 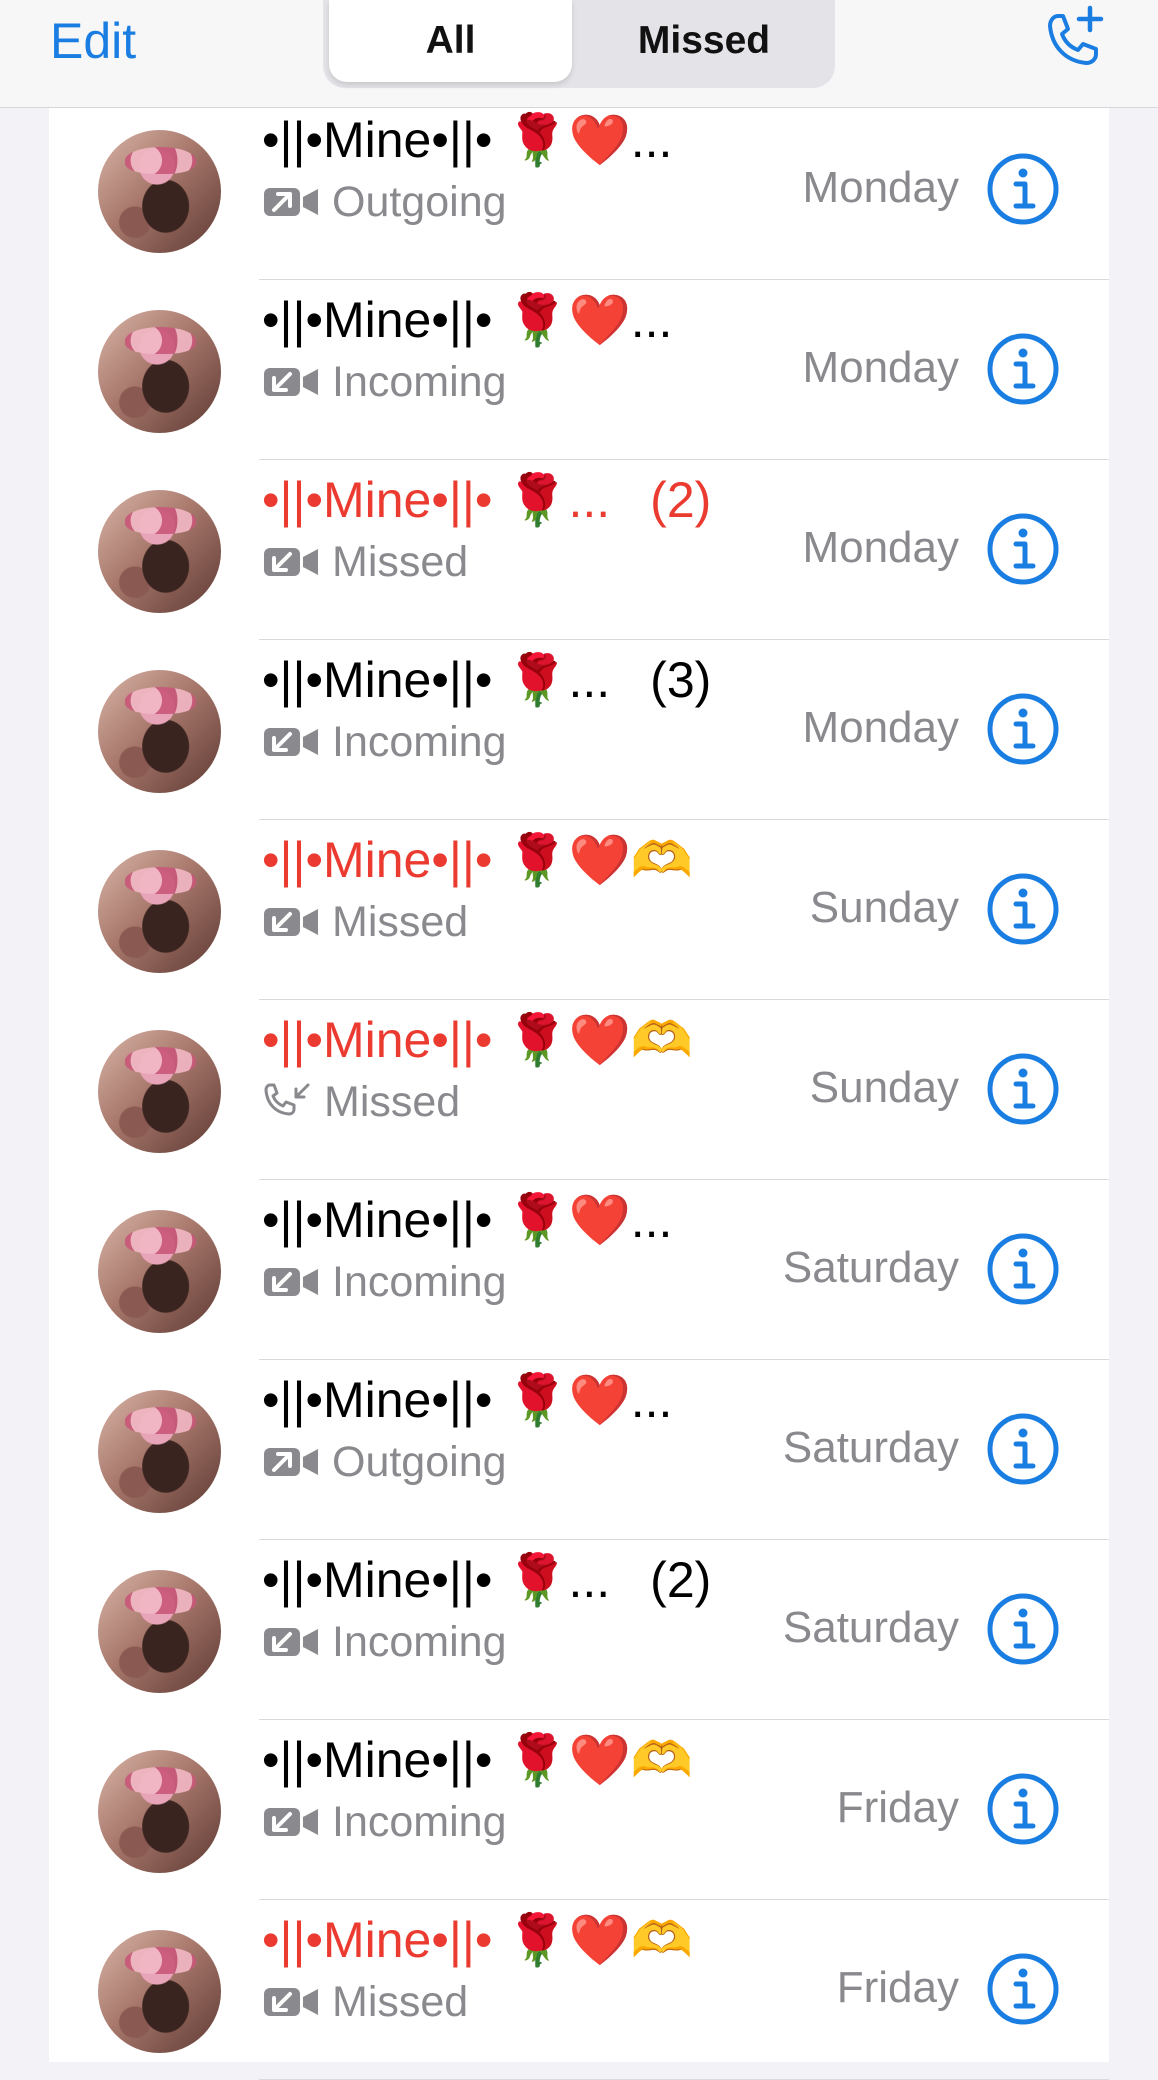 What do you see at coordinates (579, 370) in the screenshot?
I see `call-row: •||•Mine•||• 🌹❤️... Incoming Monday` at bounding box center [579, 370].